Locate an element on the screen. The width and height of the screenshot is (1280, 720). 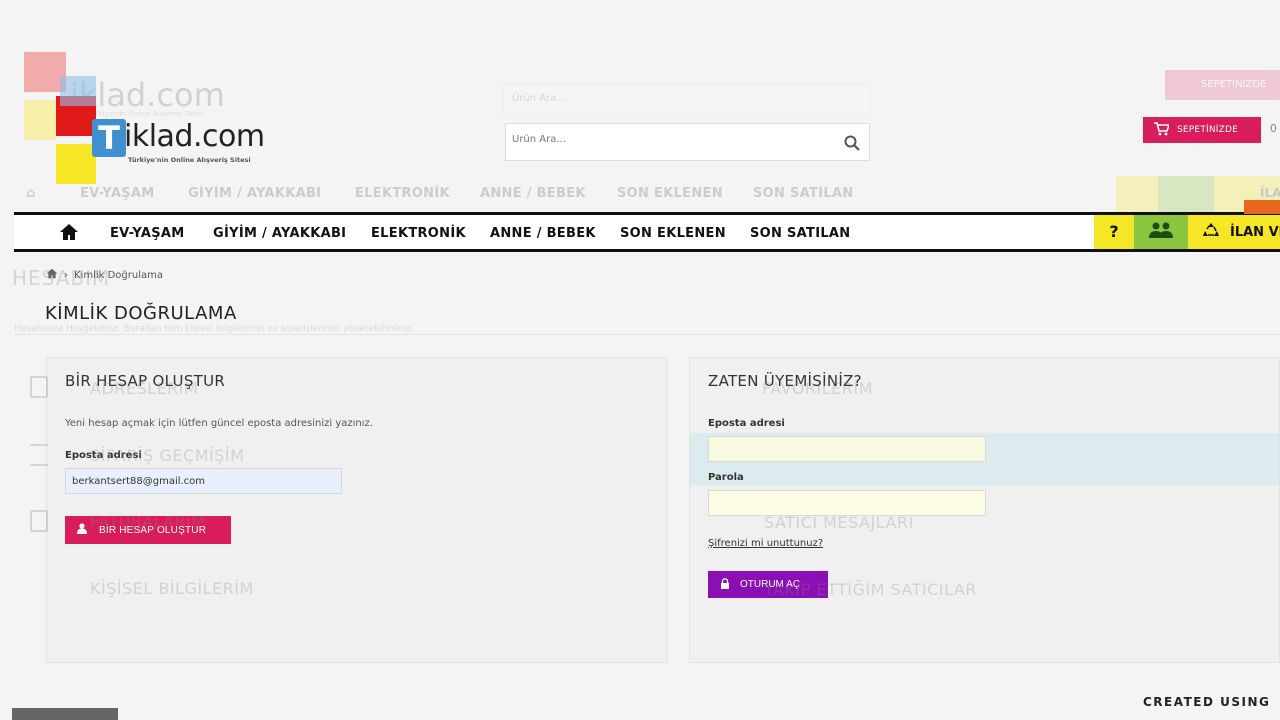
help-button: ? is located at coordinates (1114, 232).